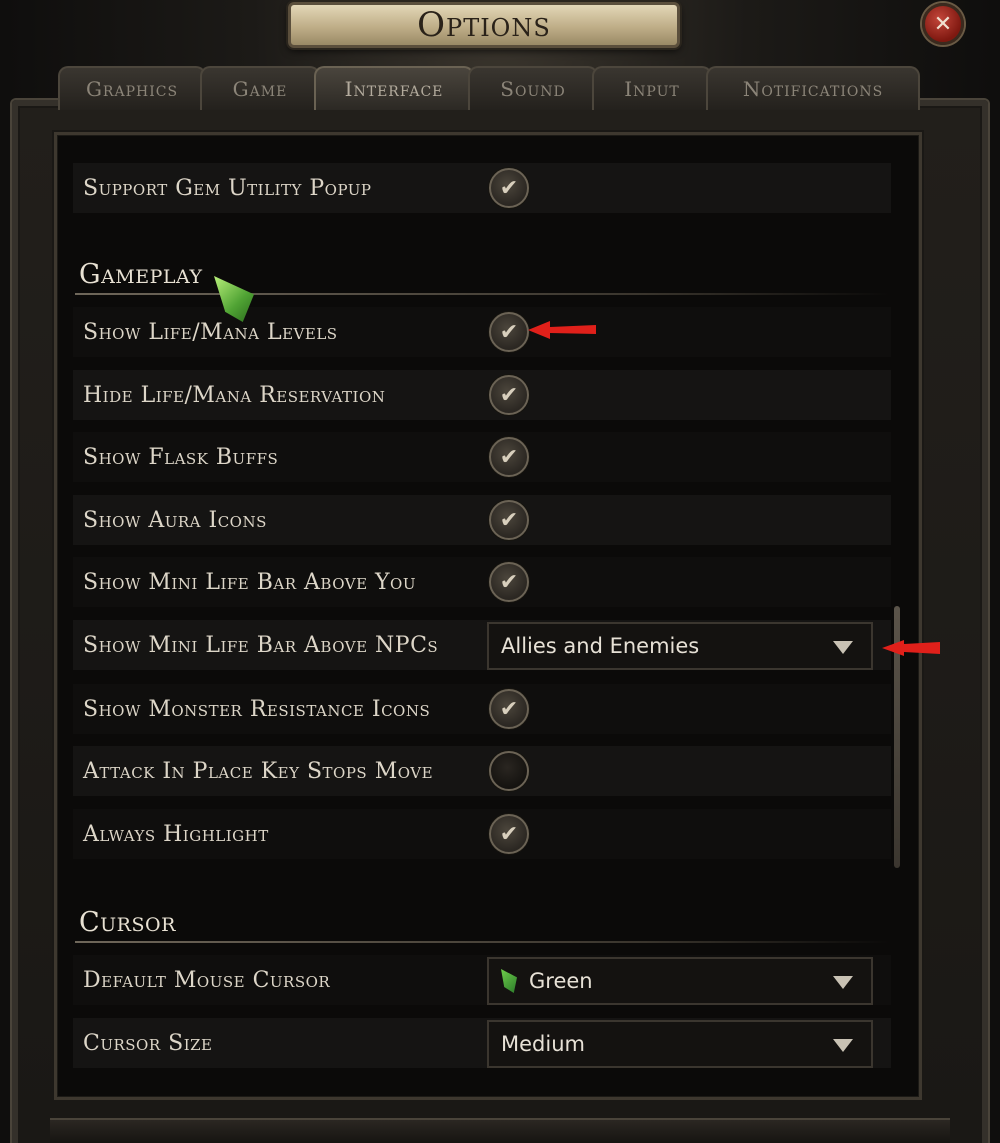  What do you see at coordinates (680, 1044) in the screenshot?
I see `cursor-size-dropdown: Medium` at bounding box center [680, 1044].